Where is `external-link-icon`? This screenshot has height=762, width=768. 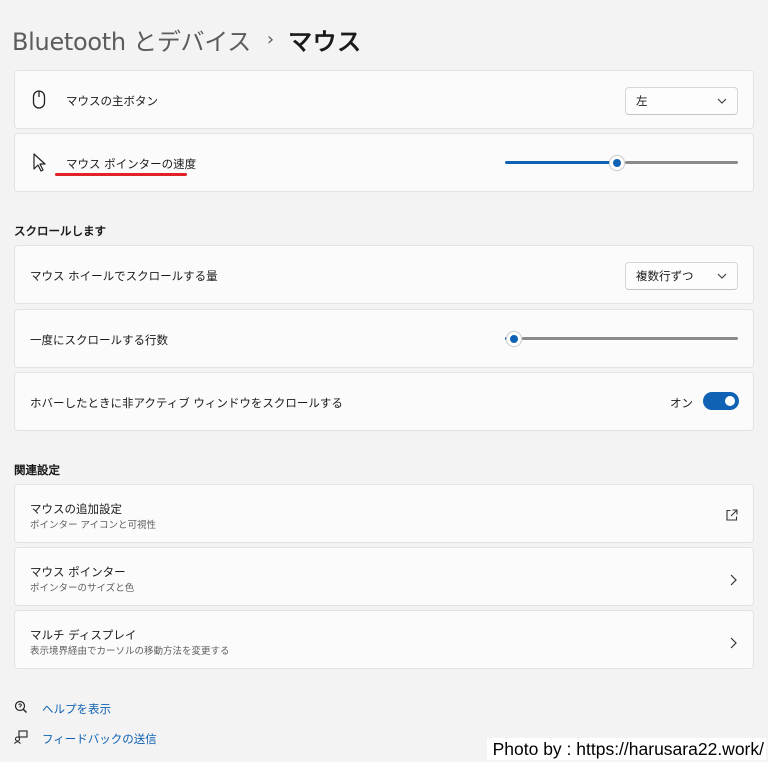
external-link-icon is located at coordinates (731, 516).